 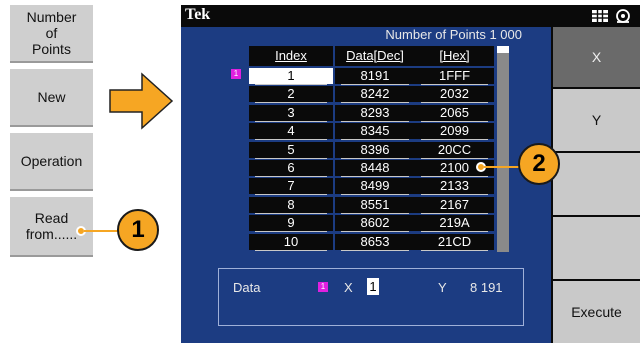 I want to click on callout-1-badge: 1, so click(x=138, y=230).